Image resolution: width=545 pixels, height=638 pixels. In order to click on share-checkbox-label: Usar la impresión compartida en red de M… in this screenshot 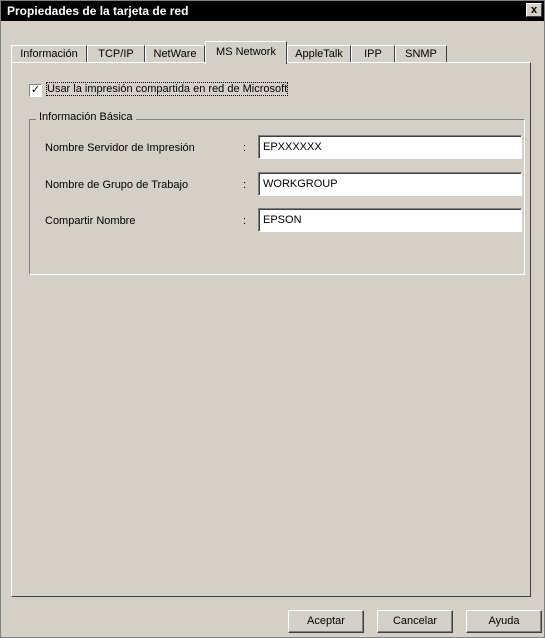, I will do `click(167, 89)`.